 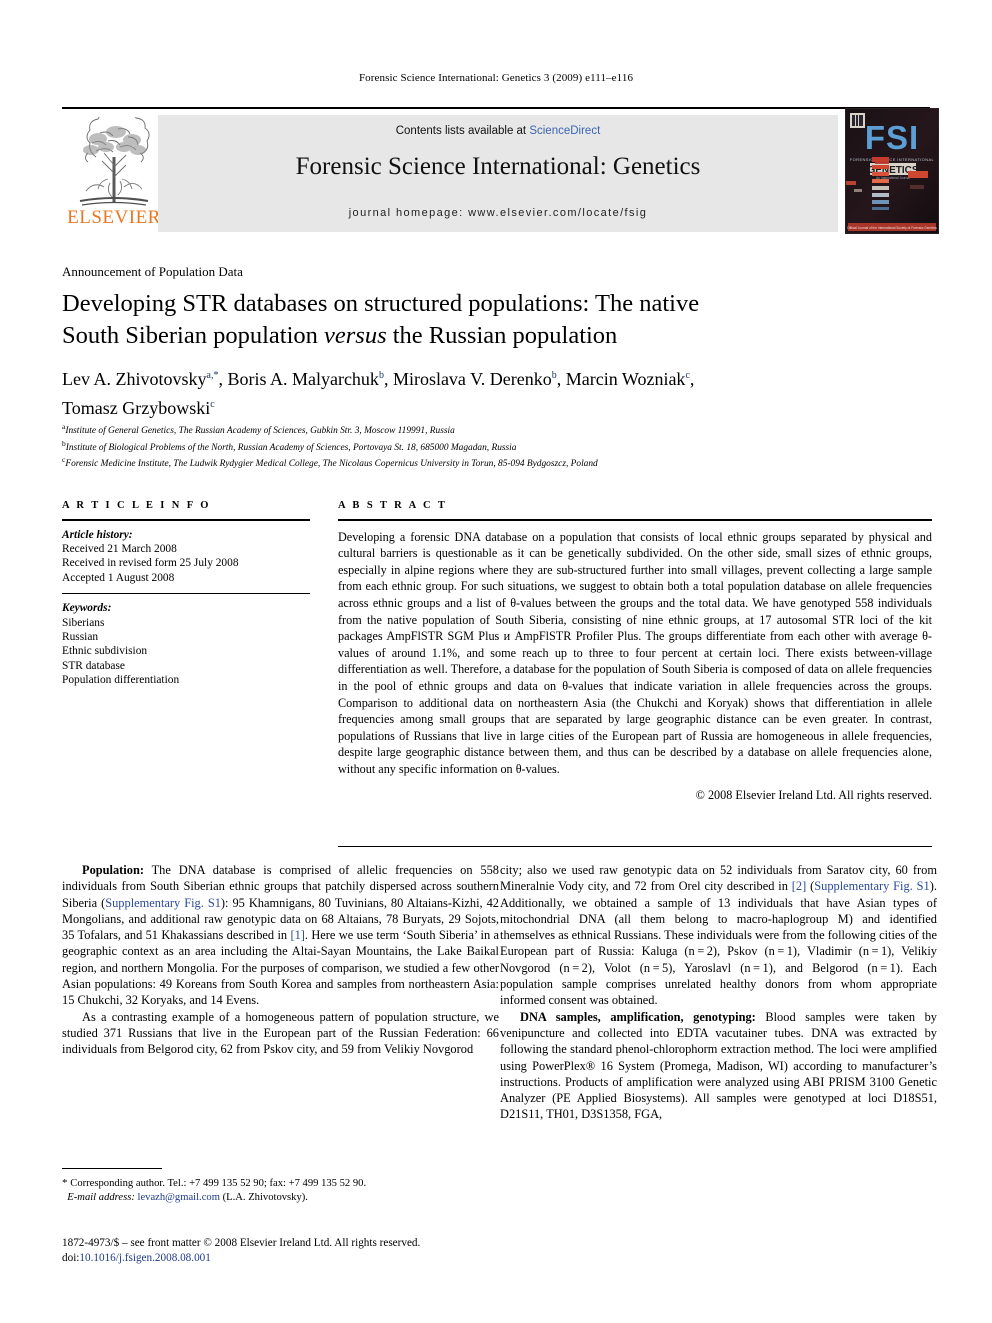 I want to click on footnote-rule, so click(x=112, y=1168).